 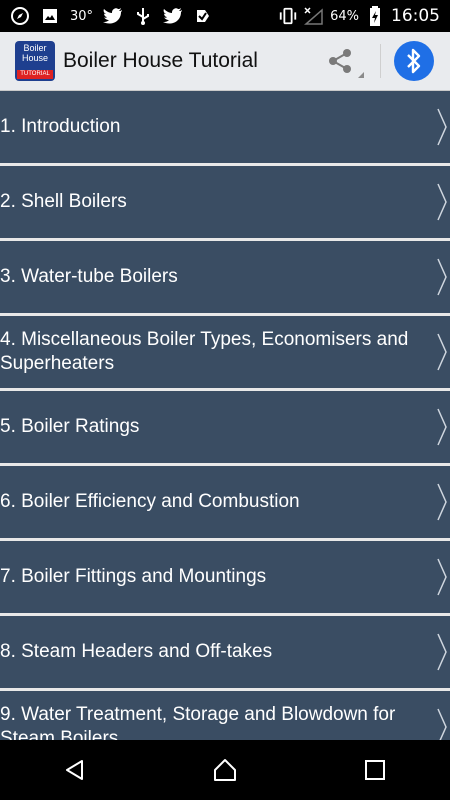 I want to click on app-title: Boiler House Tutorial, so click(x=160, y=60).